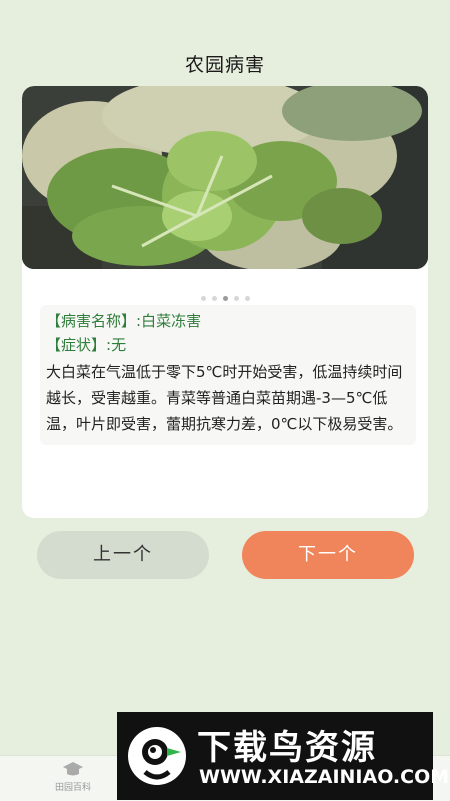 Image resolution: width=450 pixels, height=801 pixels. What do you see at coordinates (328, 555) in the screenshot?
I see `next-button: 下一个` at bounding box center [328, 555].